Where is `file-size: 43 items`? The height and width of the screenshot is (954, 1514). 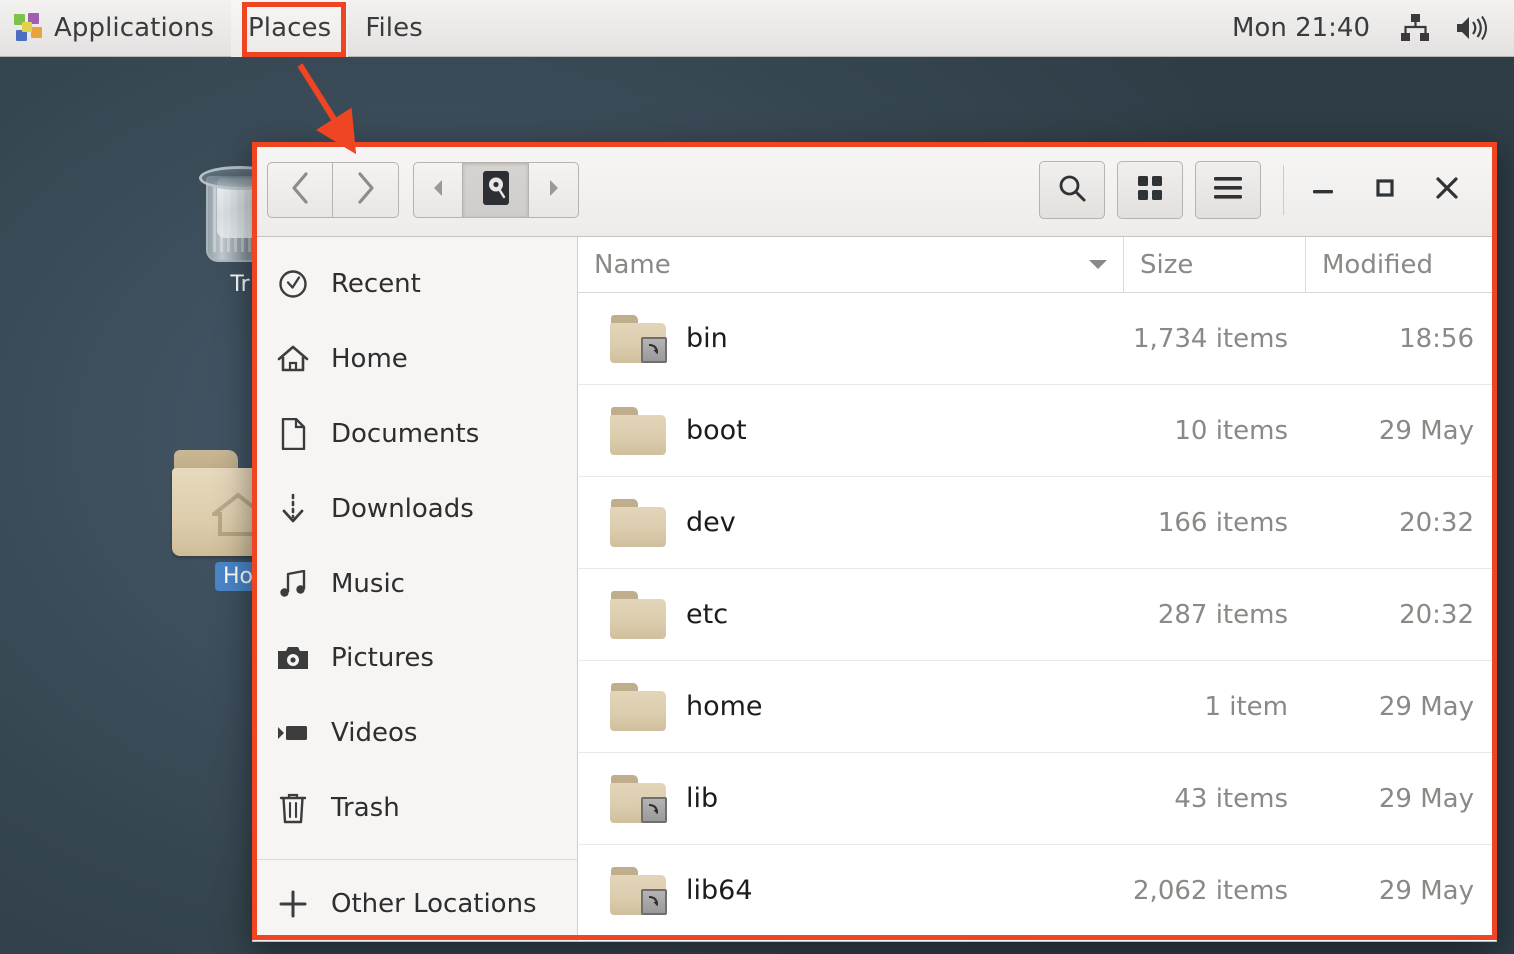
file-size: 43 items is located at coordinates (1231, 798).